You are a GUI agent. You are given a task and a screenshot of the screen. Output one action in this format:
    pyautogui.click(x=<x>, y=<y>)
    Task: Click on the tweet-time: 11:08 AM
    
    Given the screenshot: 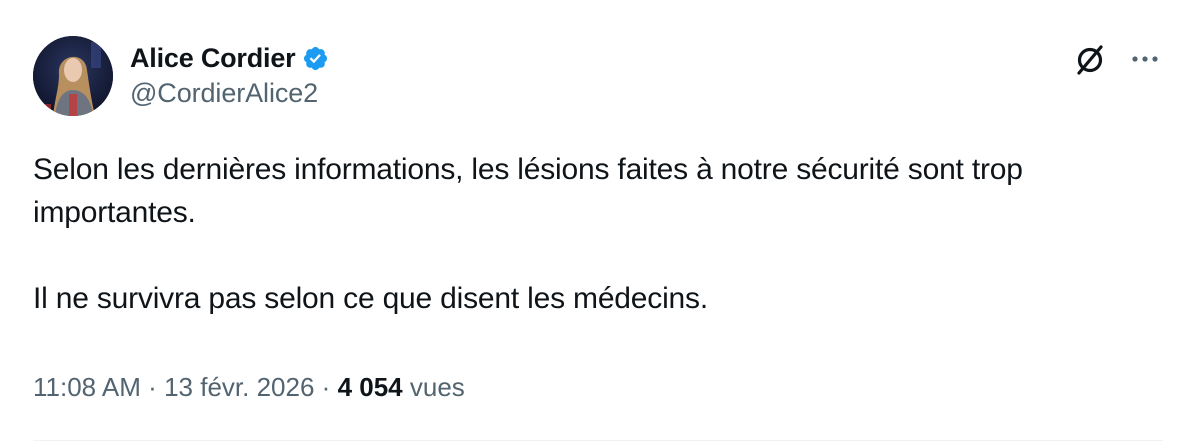 What is the action you would take?
    pyautogui.click(x=87, y=387)
    